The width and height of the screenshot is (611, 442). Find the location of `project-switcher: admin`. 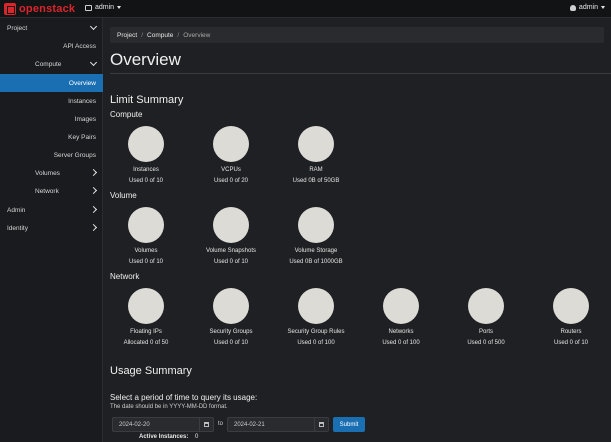

project-switcher: admin is located at coordinates (103, 7).